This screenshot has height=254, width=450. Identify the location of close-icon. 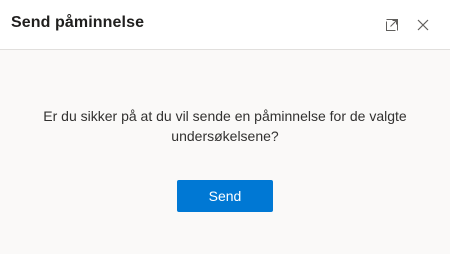
(423, 25).